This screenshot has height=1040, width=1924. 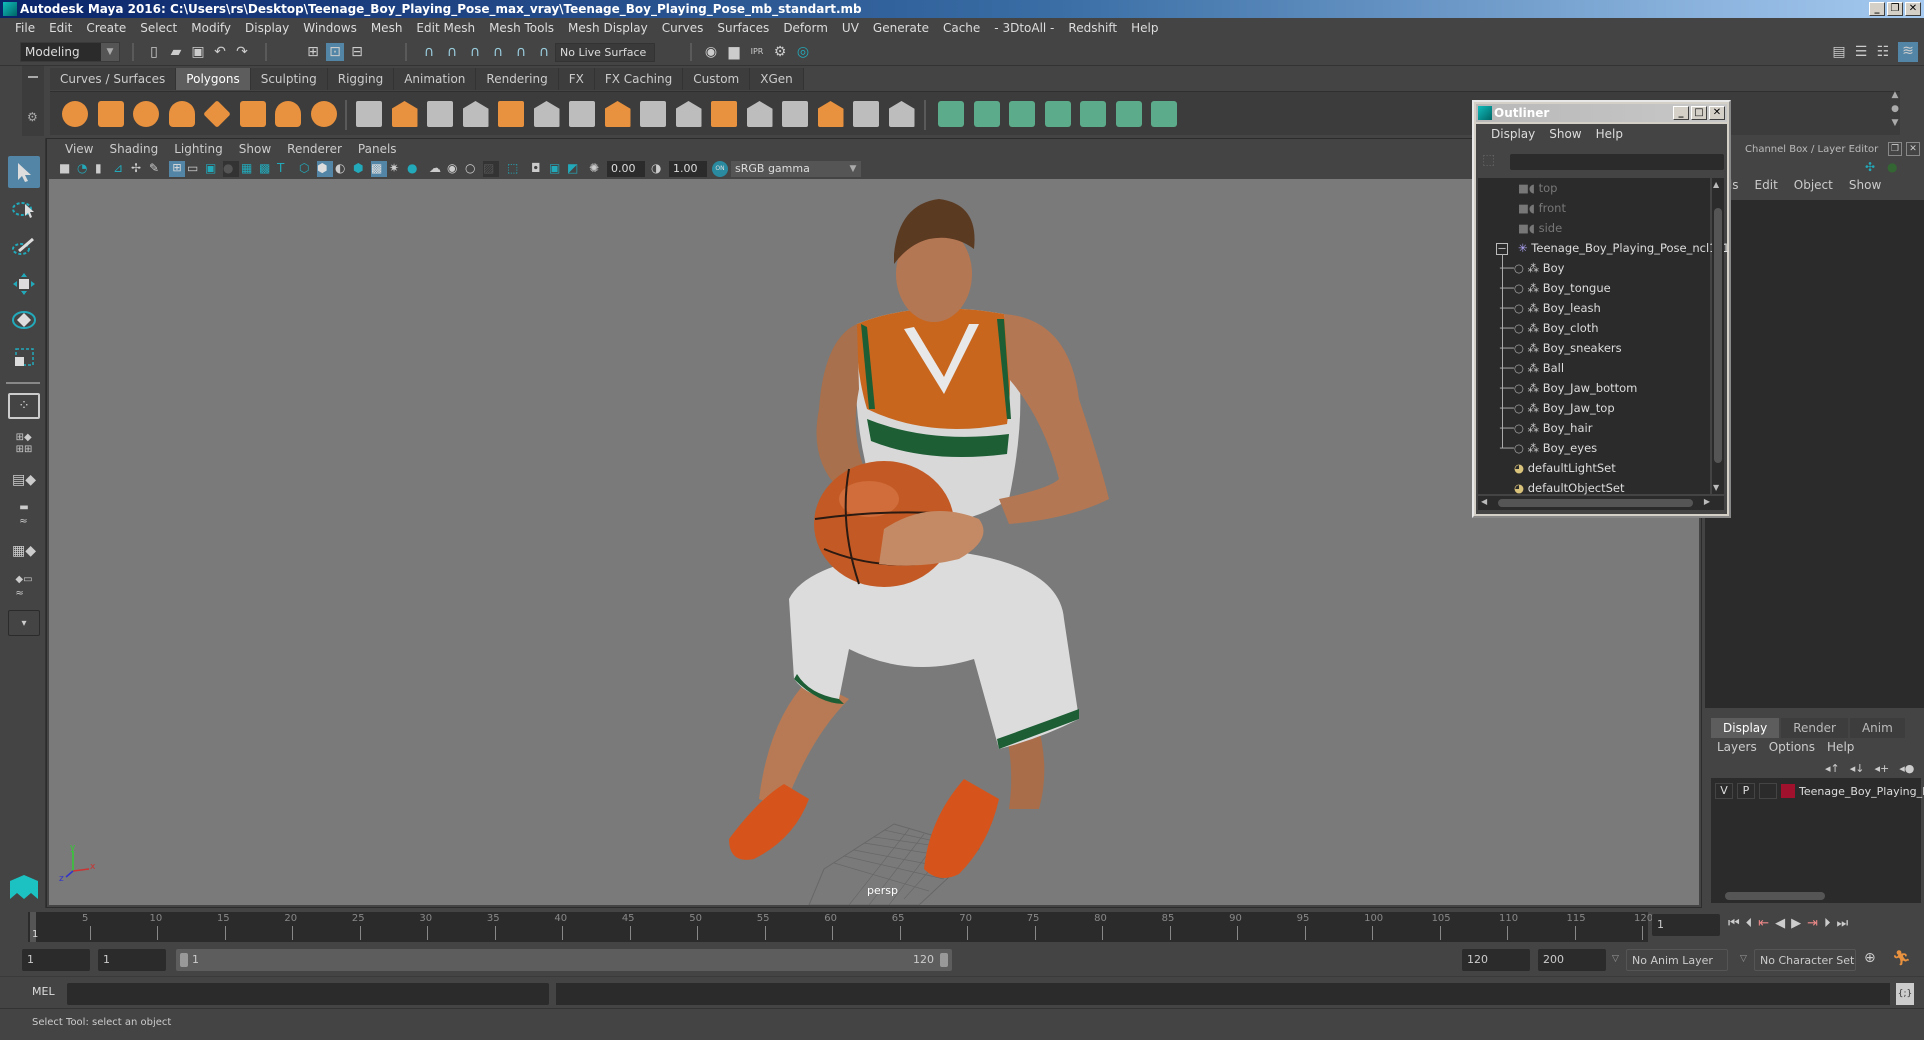 I want to click on hypershade-persp-layout-icon: ▦◆, so click(x=24, y=551).